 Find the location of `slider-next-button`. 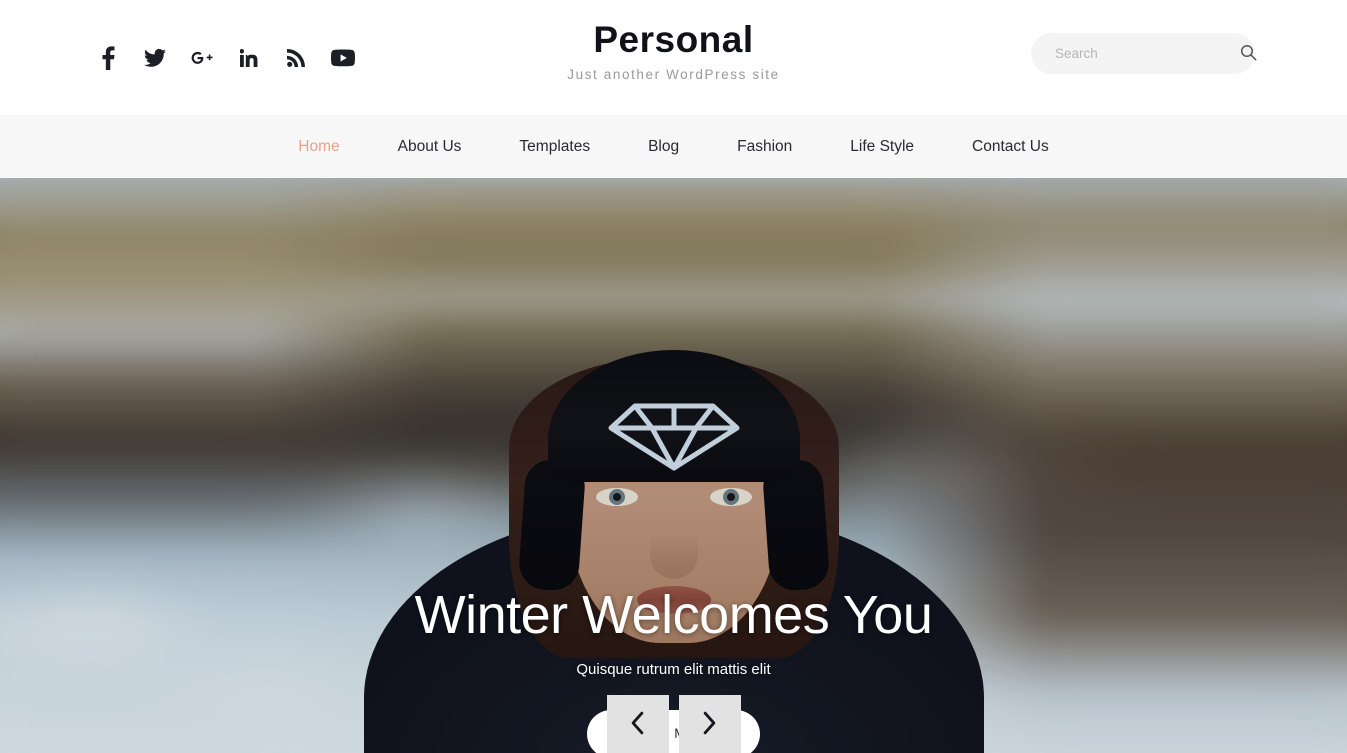

slider-next-button is located at coordinates (709, 724).